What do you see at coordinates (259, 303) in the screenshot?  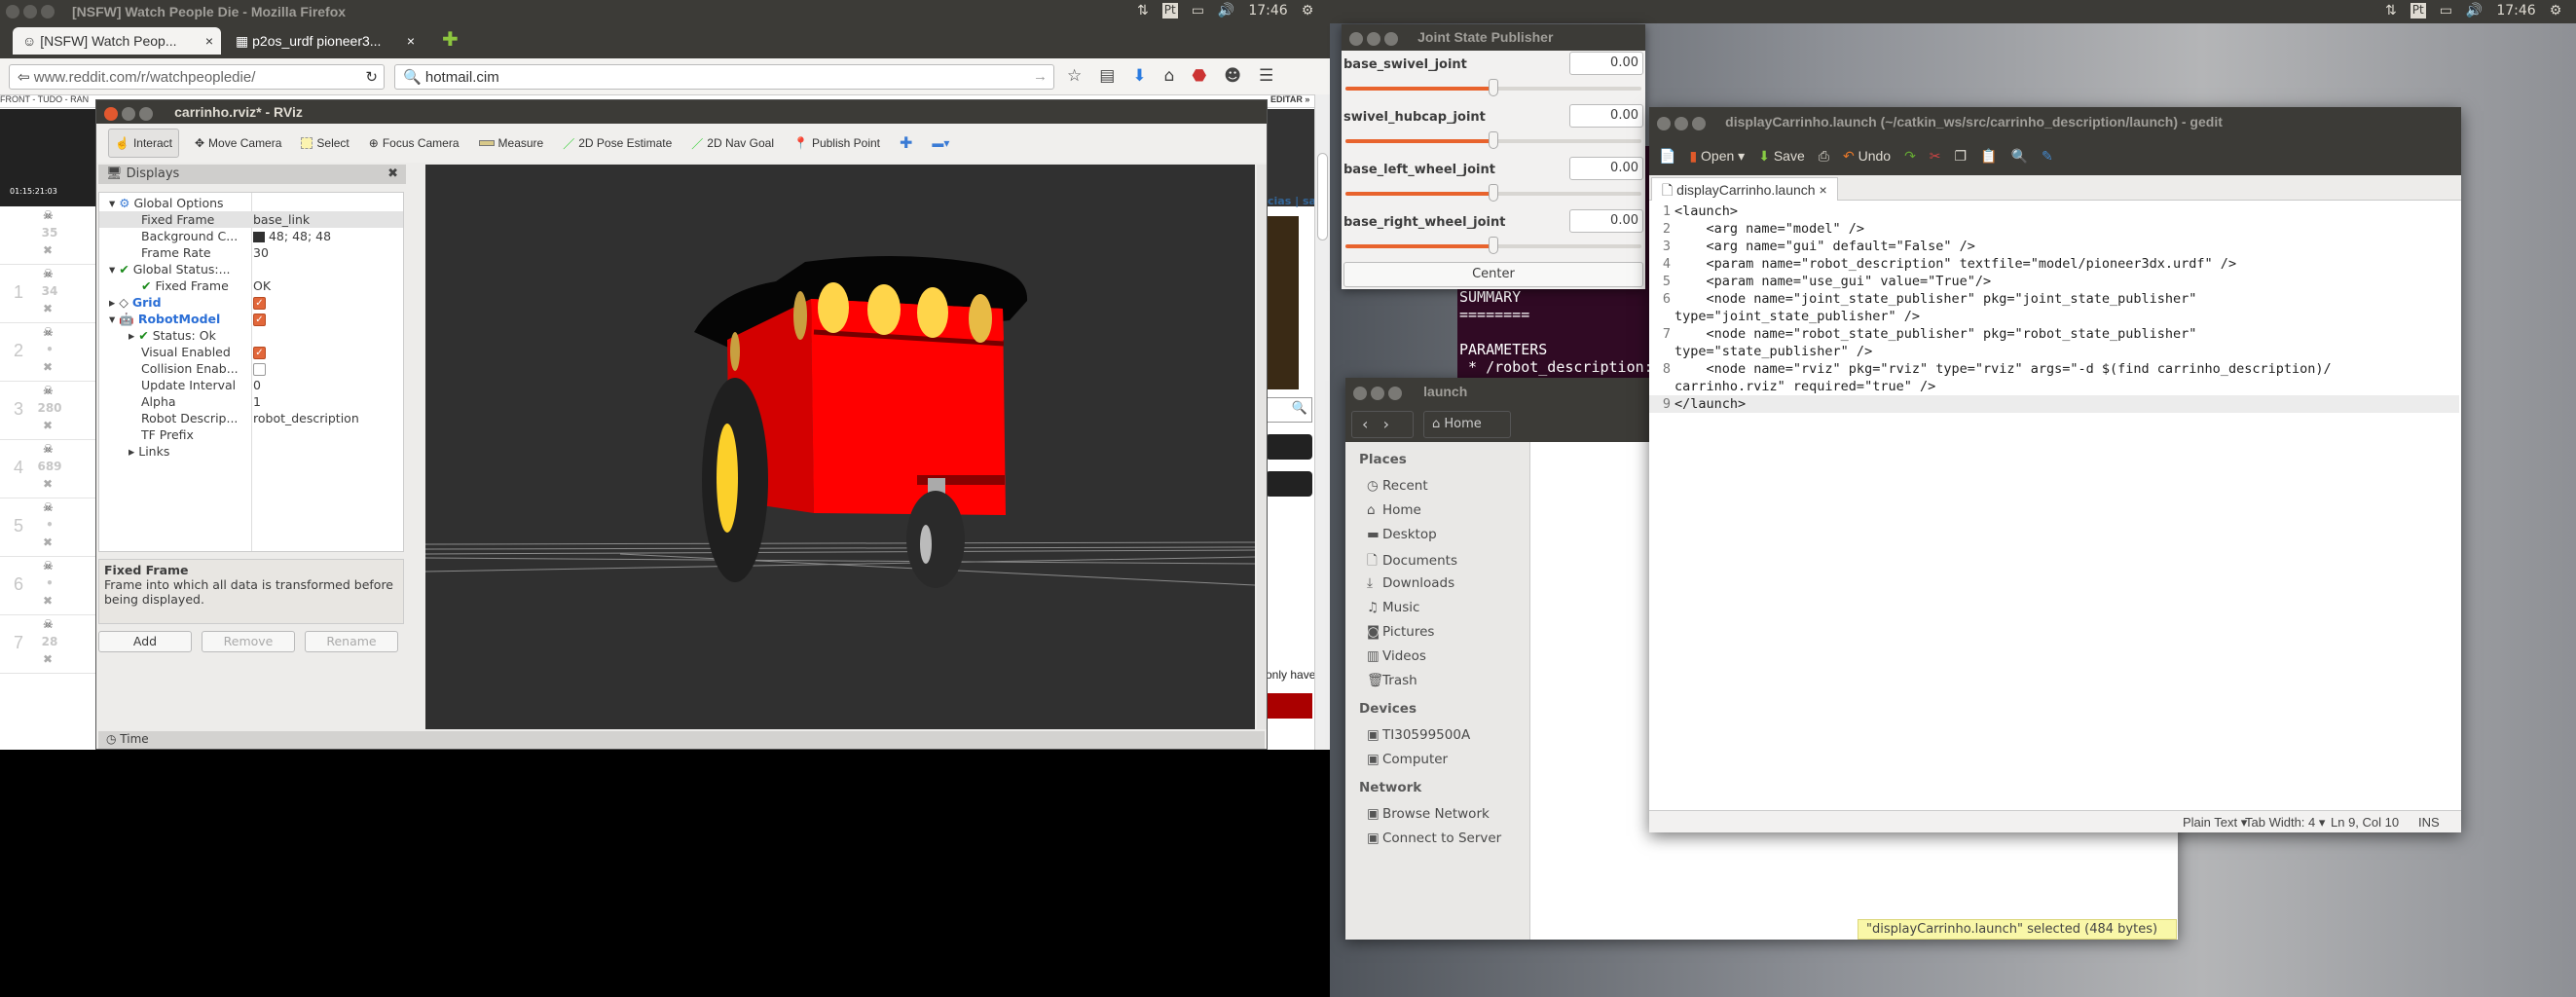 I see `grid-enabled-checkbox: ✓` at bounding box center [259, 303].